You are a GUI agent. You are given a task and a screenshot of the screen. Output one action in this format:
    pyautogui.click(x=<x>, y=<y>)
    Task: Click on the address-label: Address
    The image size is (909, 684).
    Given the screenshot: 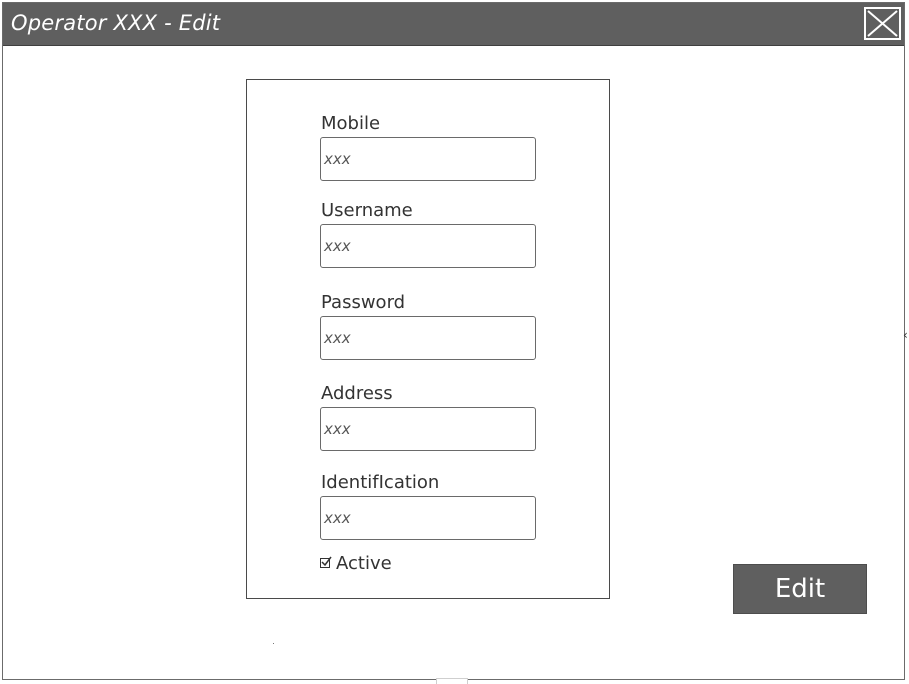 What is the action you would take?
    pyautogui.click(x=357, y=393)
    